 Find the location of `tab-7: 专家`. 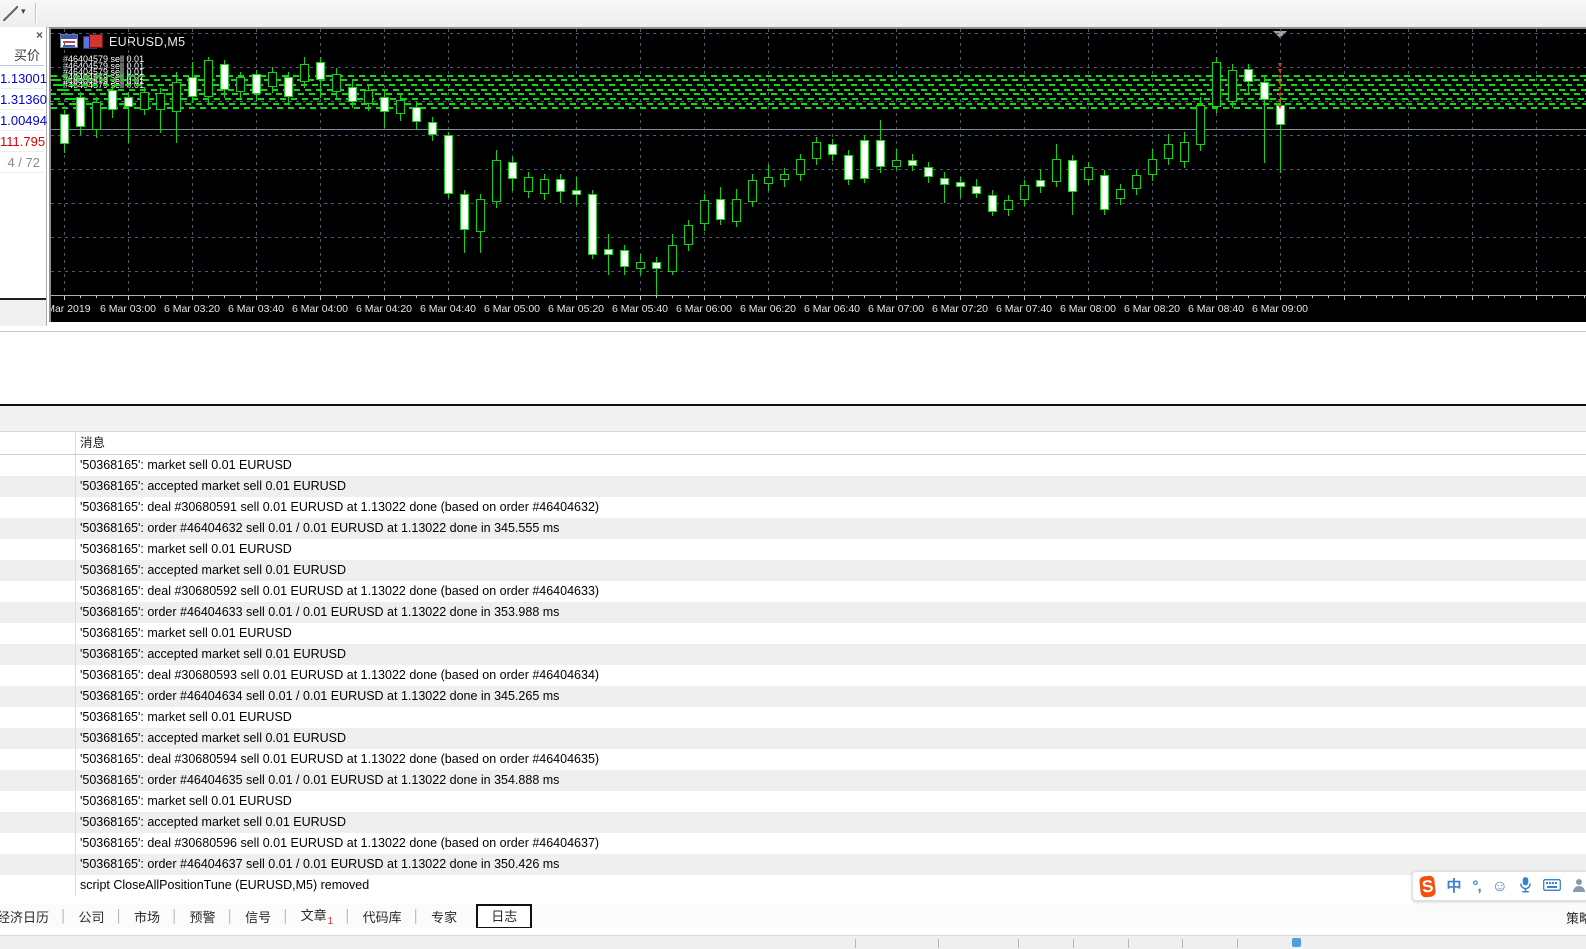

tab-7: 专家 is located at coordinates (444, 916).